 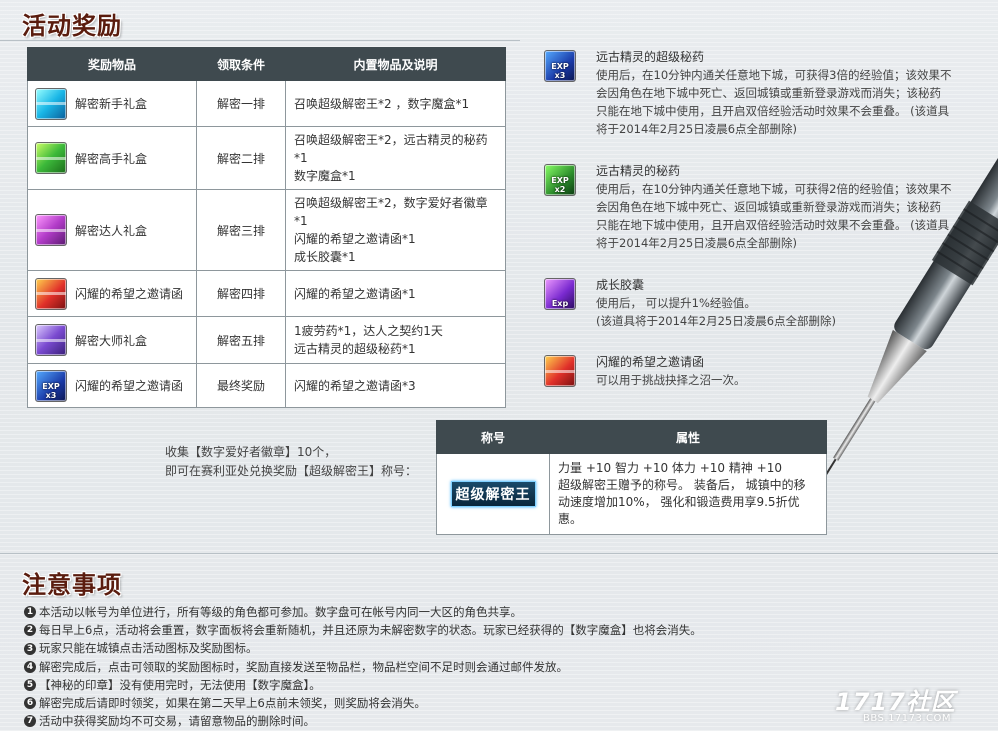 What do you see at coordinates (355, 349) in the screenshot?
I see `contents-line: 远古精灵的超级秘药*1` at bounding box center [355, 349].